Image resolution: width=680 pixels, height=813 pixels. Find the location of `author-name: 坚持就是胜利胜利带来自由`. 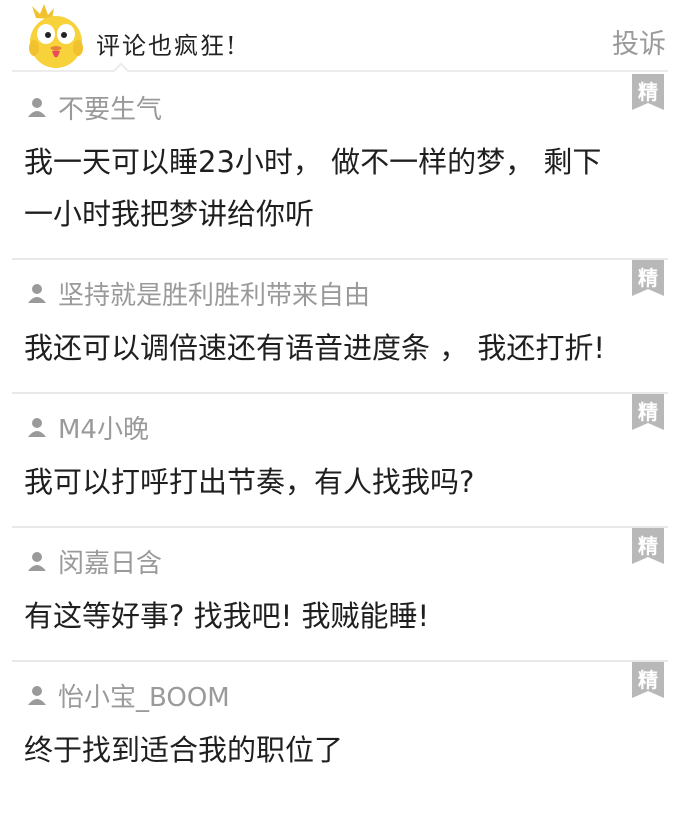

author-name: 坚持就是胜利胜利带来自由 is located at coordinates (214, 293).